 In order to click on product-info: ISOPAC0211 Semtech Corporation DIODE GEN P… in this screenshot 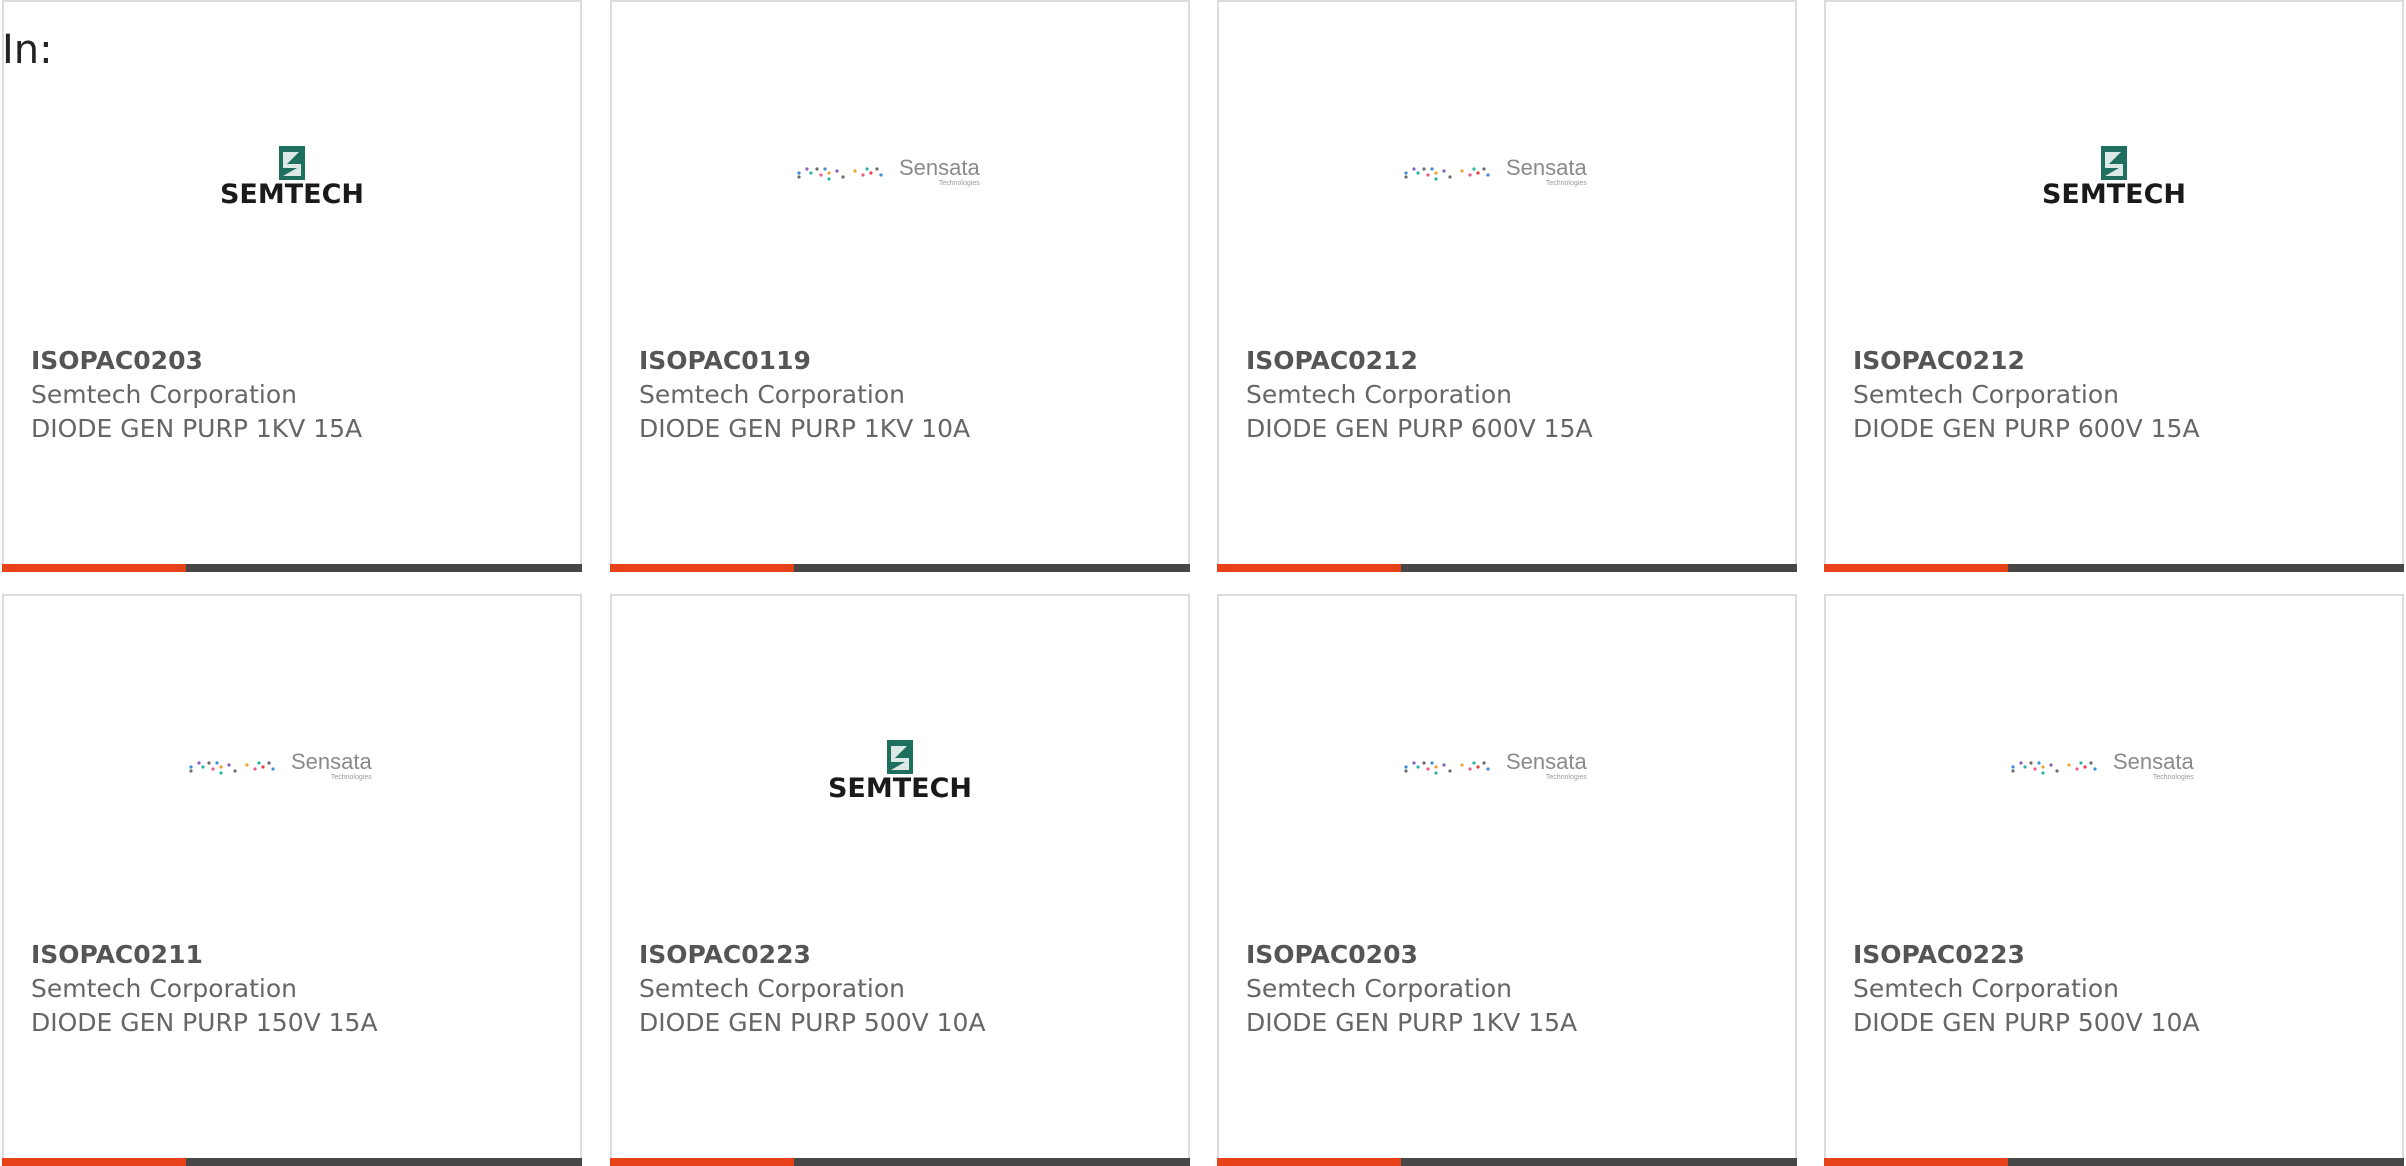, I will do `click(204, 989)`.